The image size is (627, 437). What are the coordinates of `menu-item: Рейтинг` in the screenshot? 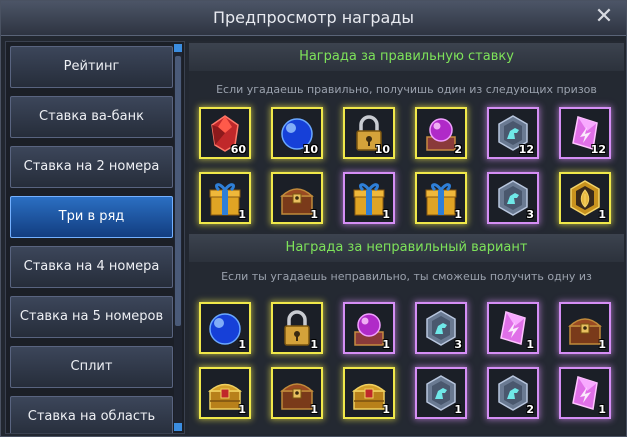 It's located at (91, 67).